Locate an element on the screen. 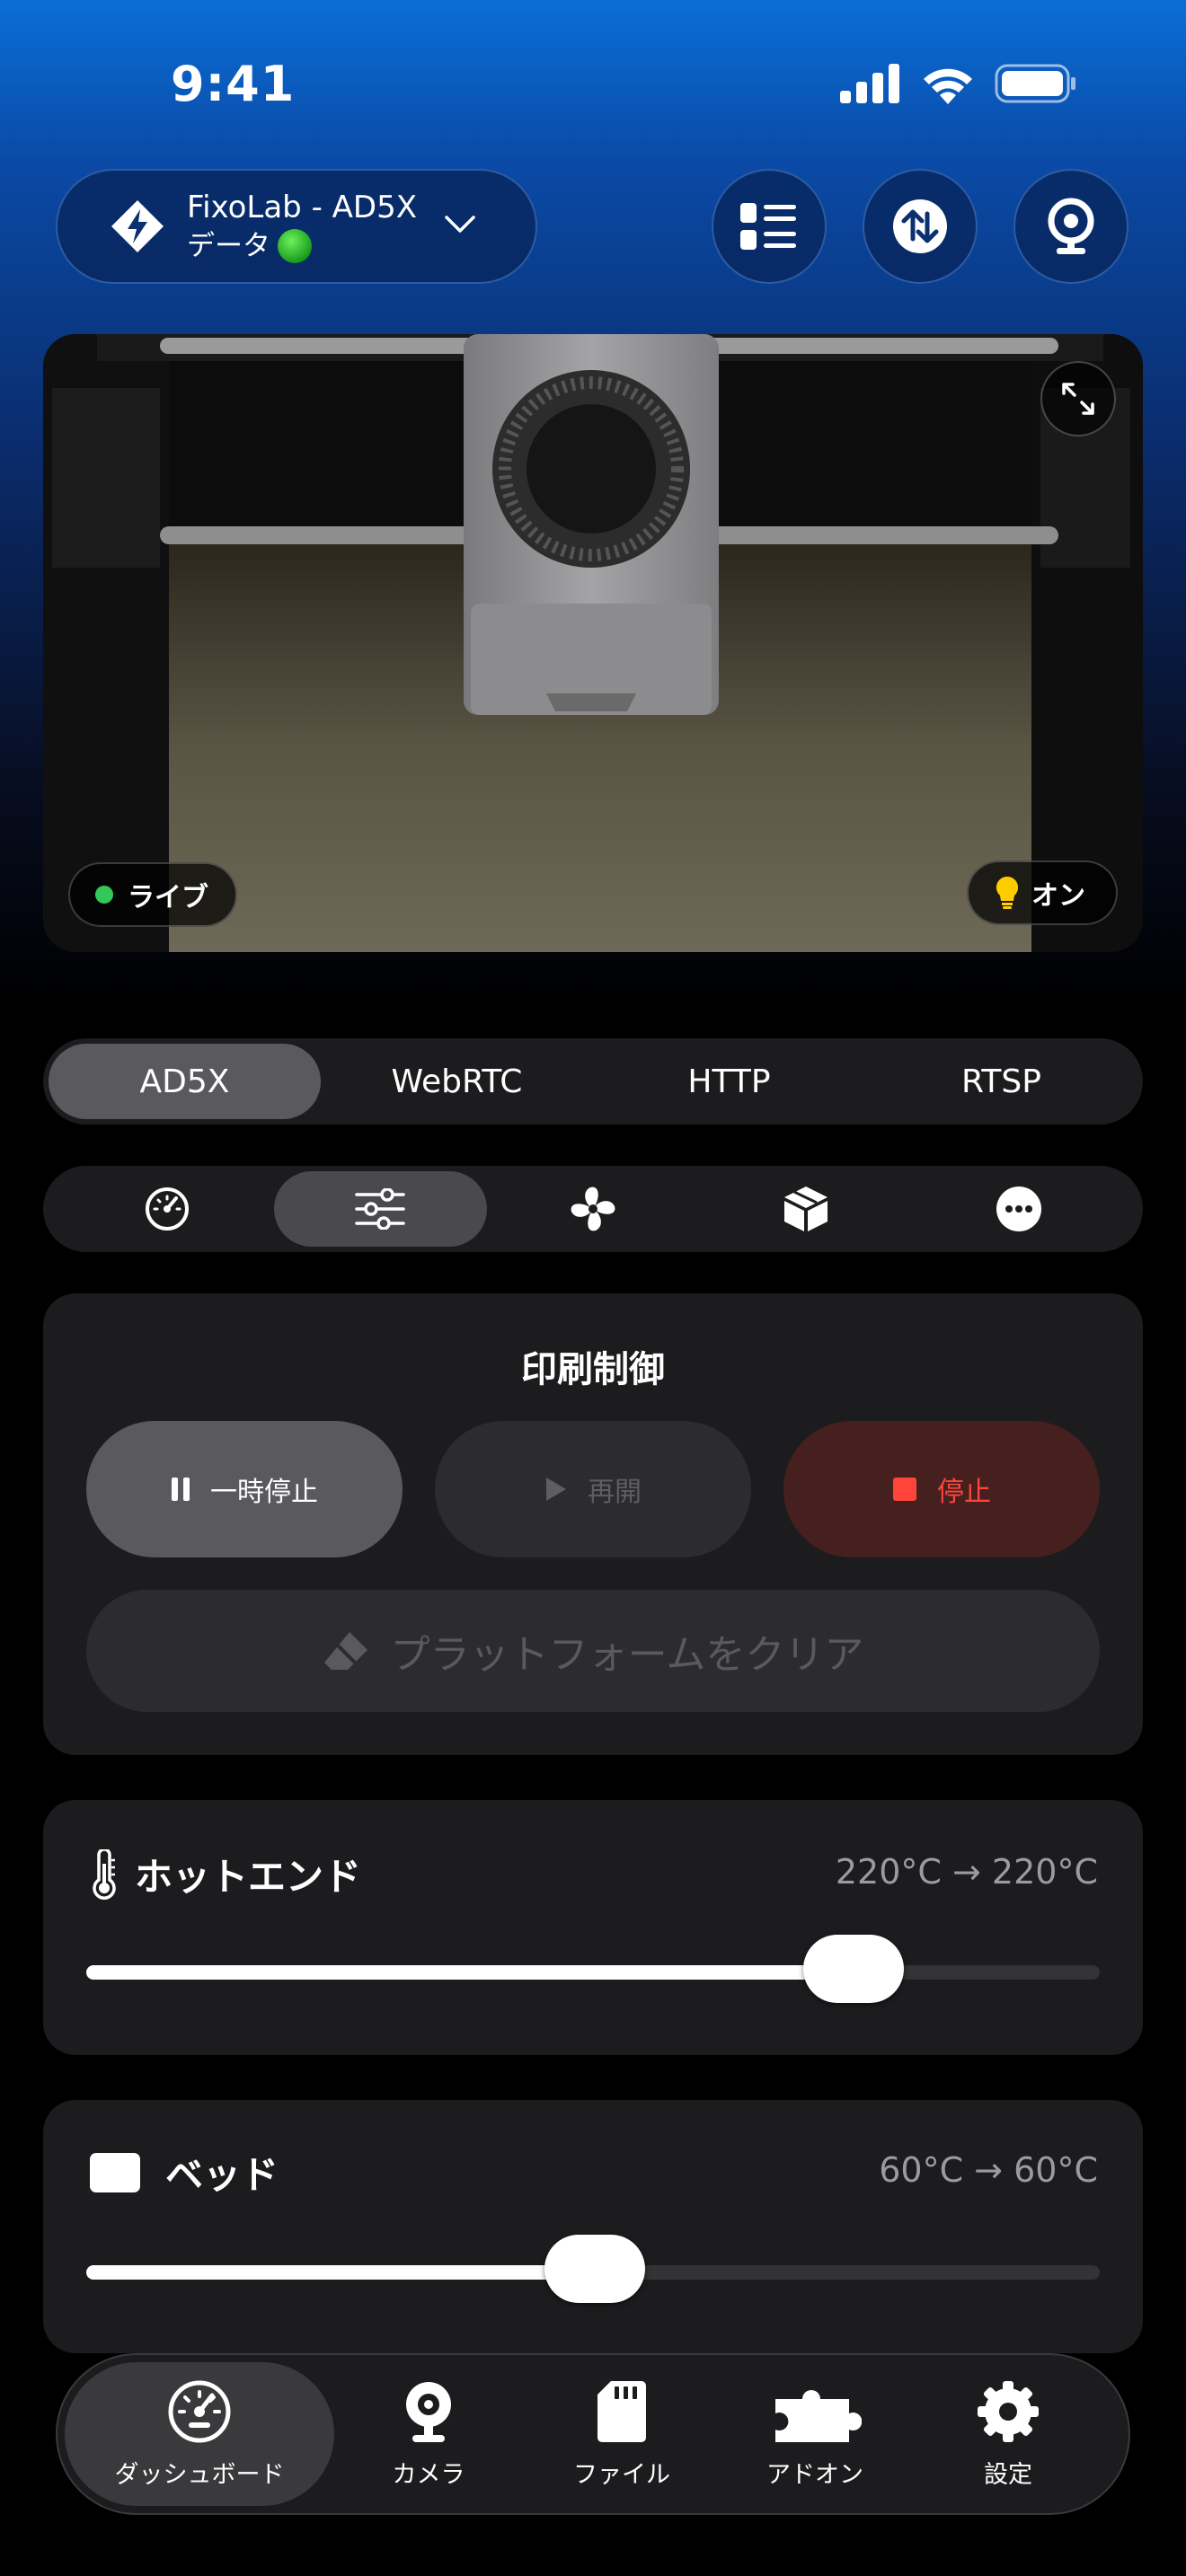  light-toggle-button: オン is located at coordinates (1042, 892).